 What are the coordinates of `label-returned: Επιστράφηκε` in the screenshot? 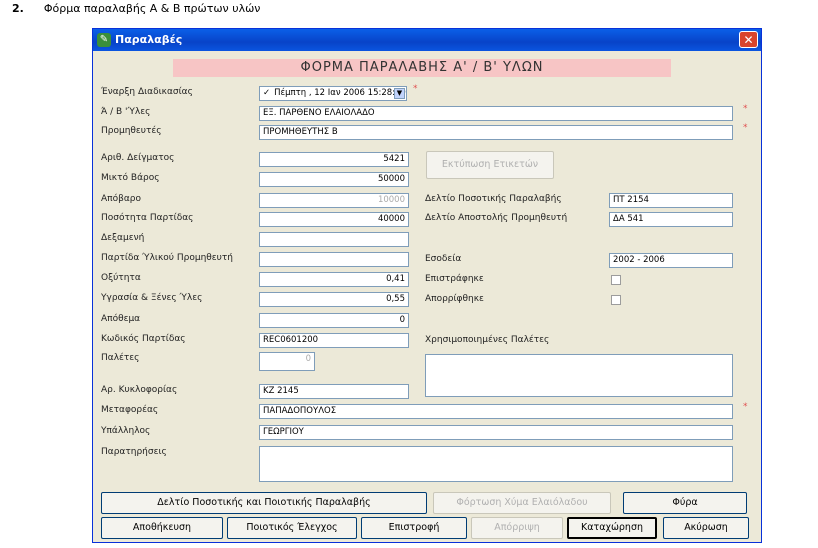 It's located at (454, 279).